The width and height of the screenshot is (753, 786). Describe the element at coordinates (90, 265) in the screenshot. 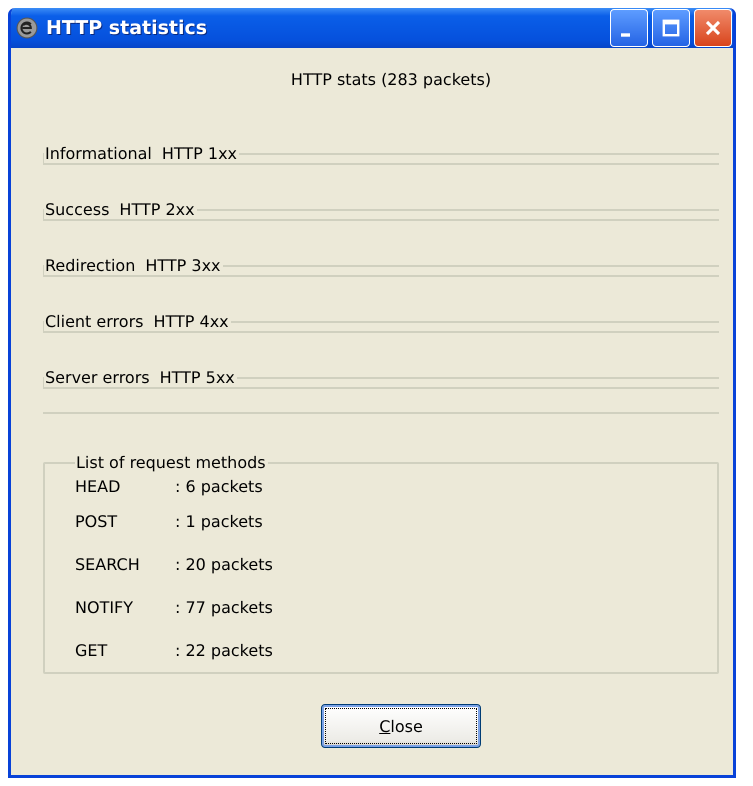

I see `group-label: Redirection` at that location.